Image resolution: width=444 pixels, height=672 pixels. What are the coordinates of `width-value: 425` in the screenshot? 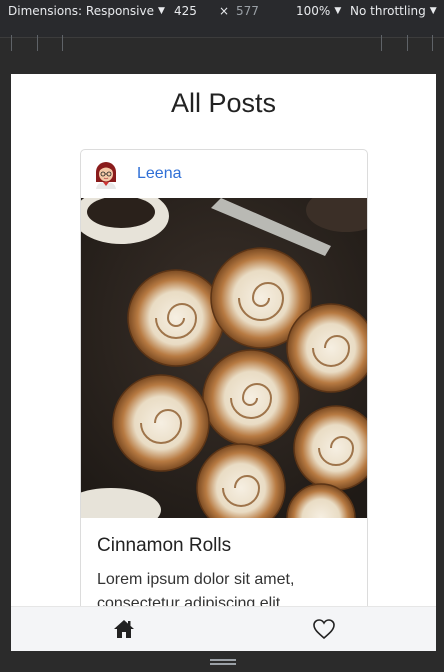 It's located at (185, 11).